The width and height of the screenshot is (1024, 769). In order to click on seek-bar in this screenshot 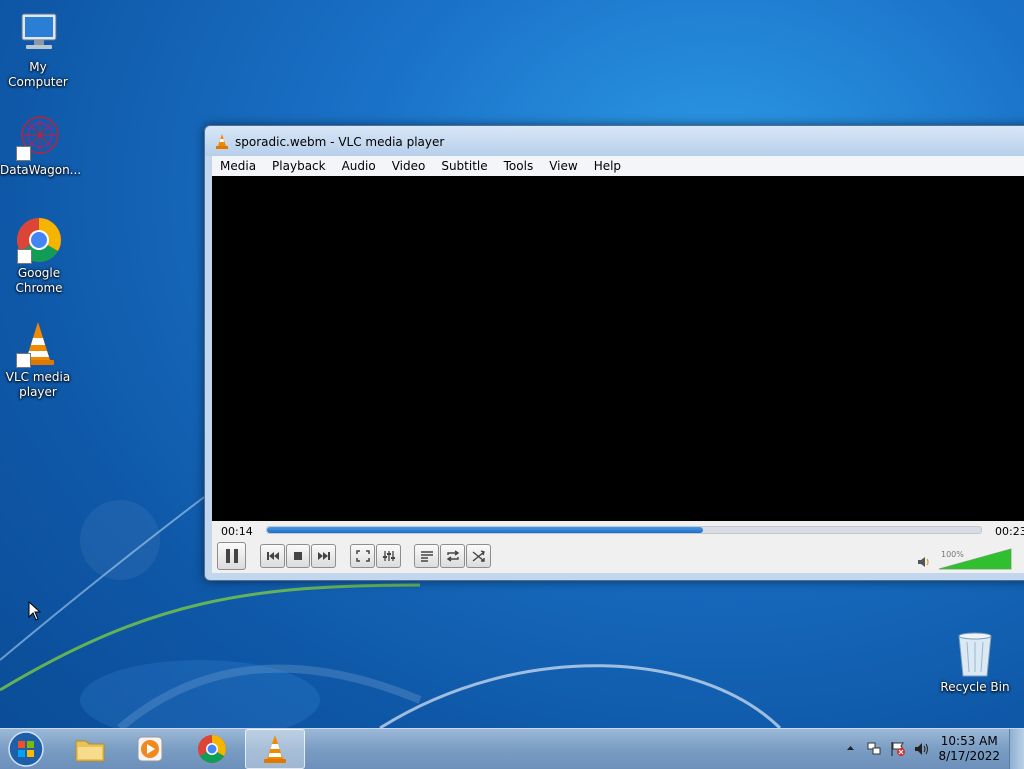, I will do `click(624, 530)`.